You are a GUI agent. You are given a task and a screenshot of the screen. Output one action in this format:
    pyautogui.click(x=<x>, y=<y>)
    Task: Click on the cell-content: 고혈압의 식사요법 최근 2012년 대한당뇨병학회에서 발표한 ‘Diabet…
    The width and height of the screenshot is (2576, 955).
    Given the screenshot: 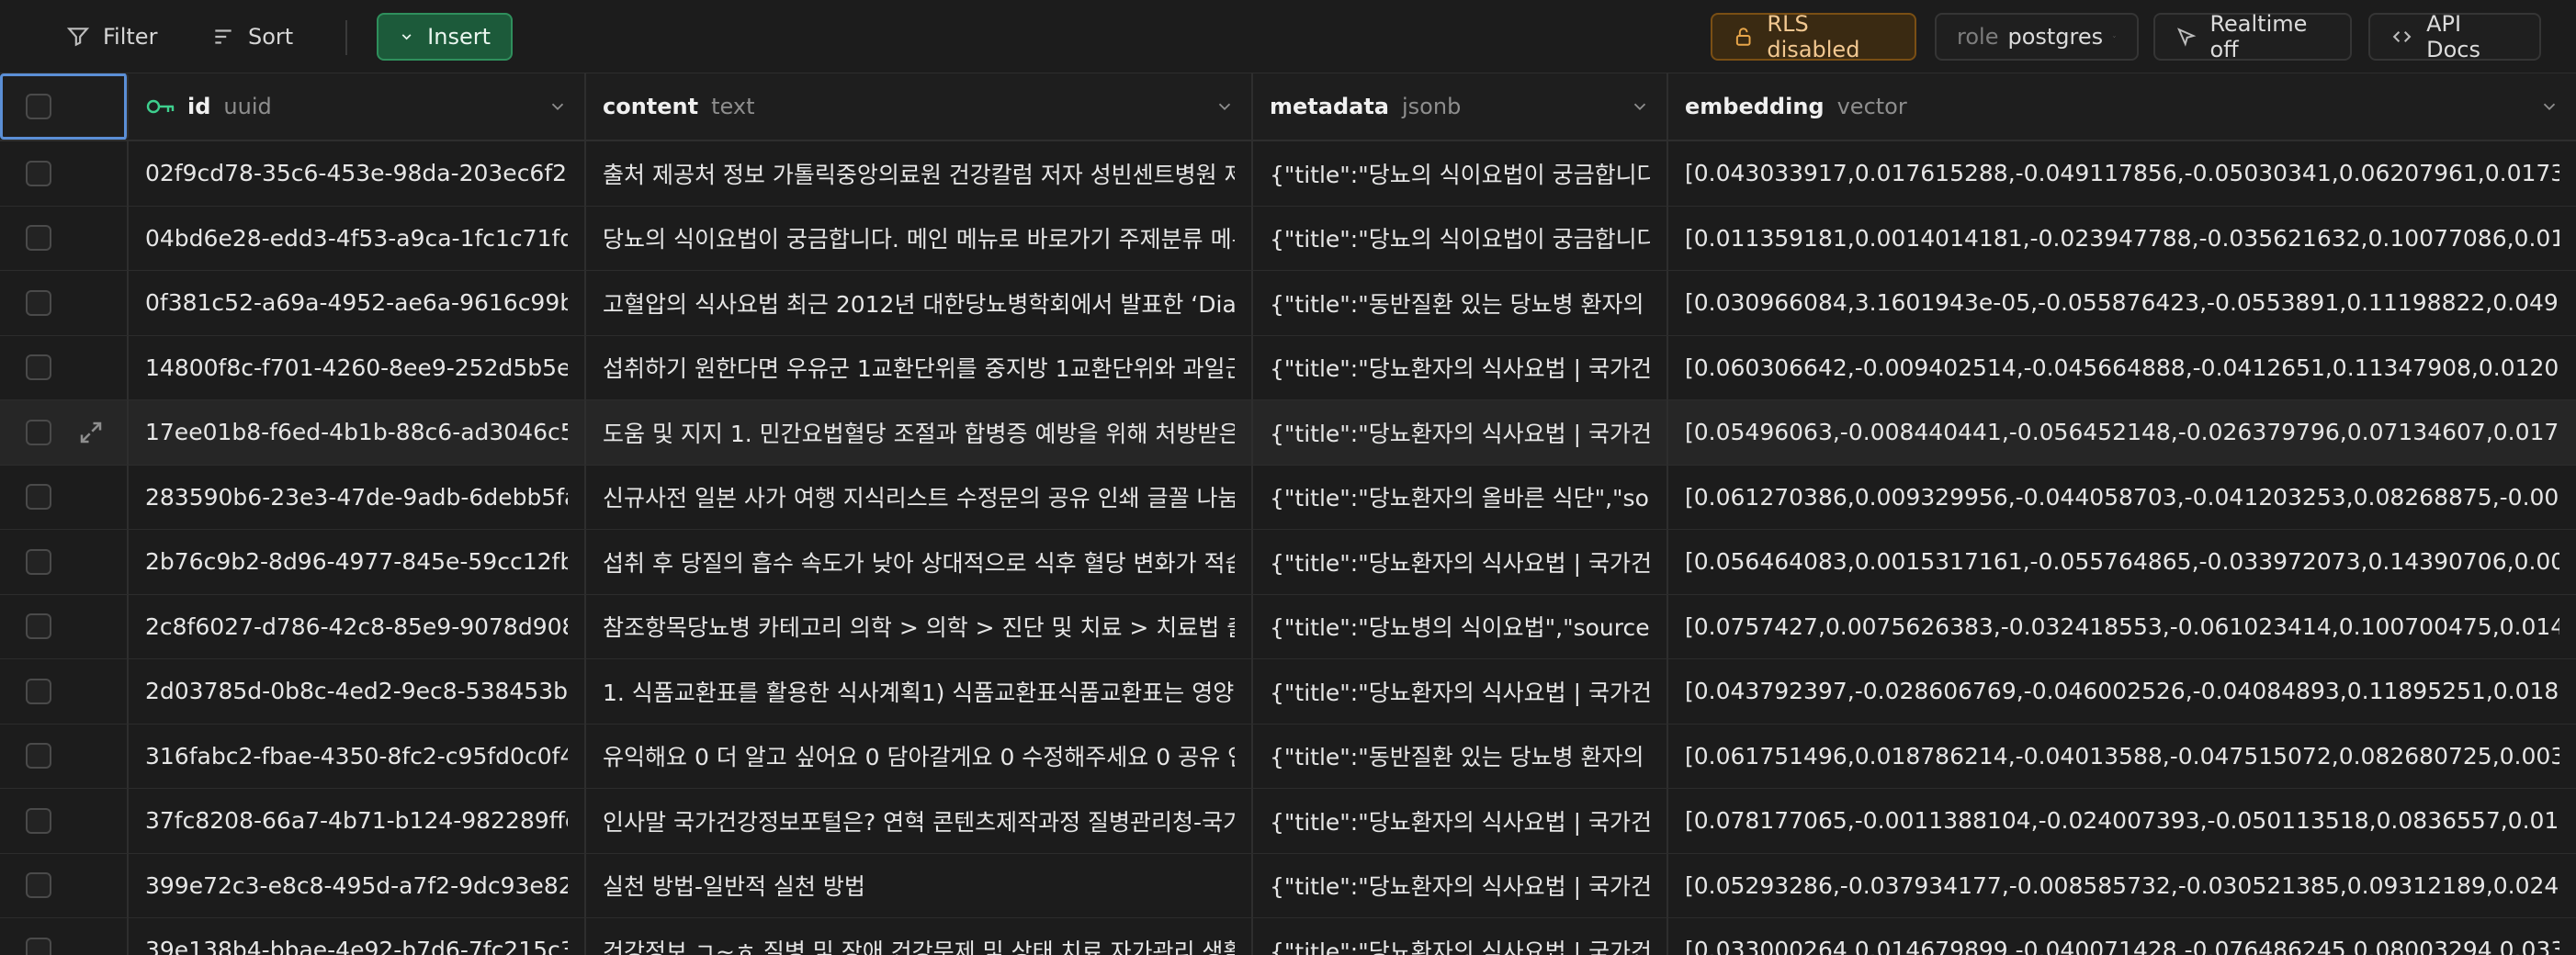 What is the action you would take?
    pyautogui.click(x=919, y=303)
    